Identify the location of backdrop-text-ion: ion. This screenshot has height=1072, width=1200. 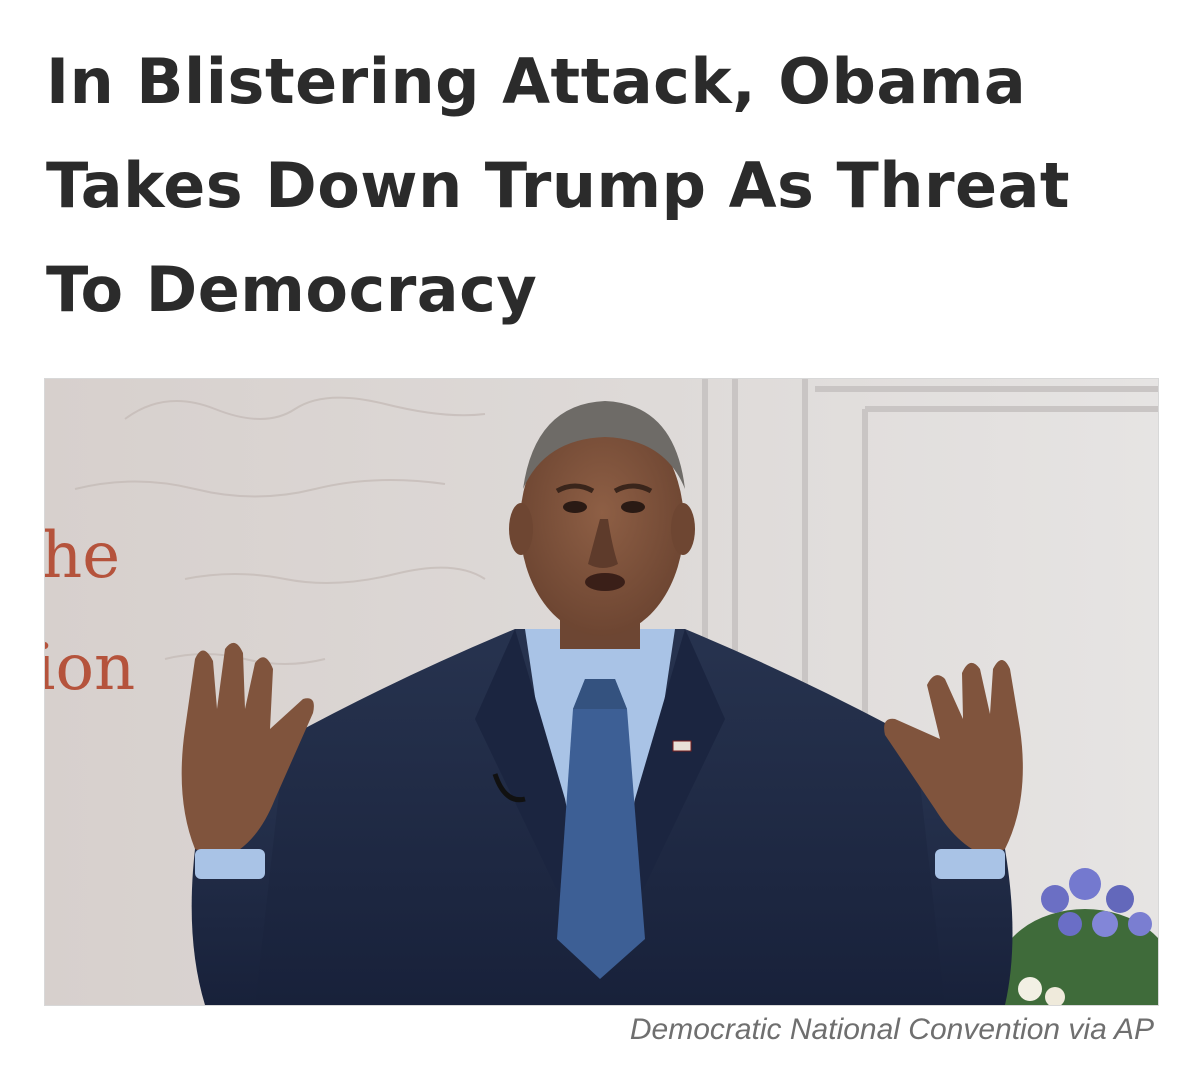
(90, 668).